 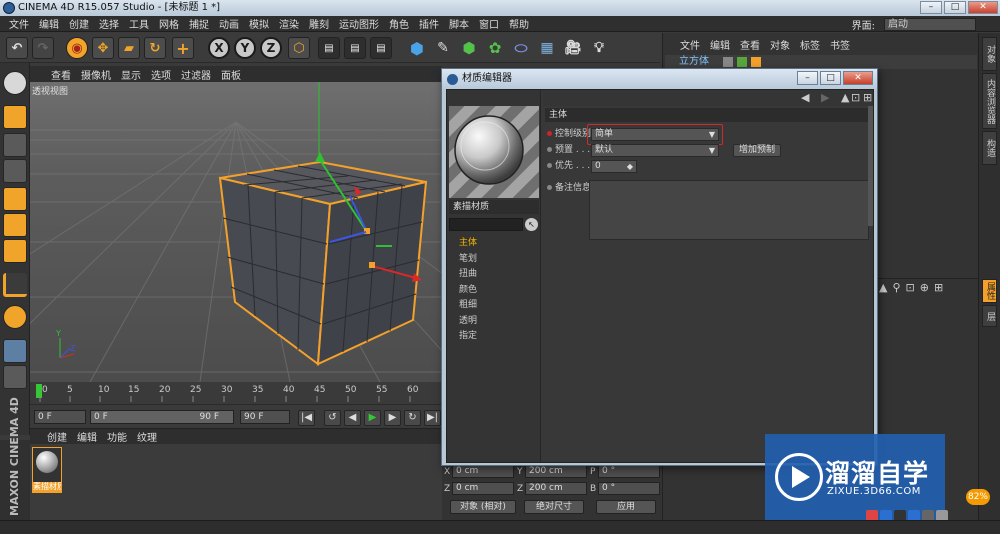 I want to click on z-axis-lock-icon: Z, so click(x=271, y=48).